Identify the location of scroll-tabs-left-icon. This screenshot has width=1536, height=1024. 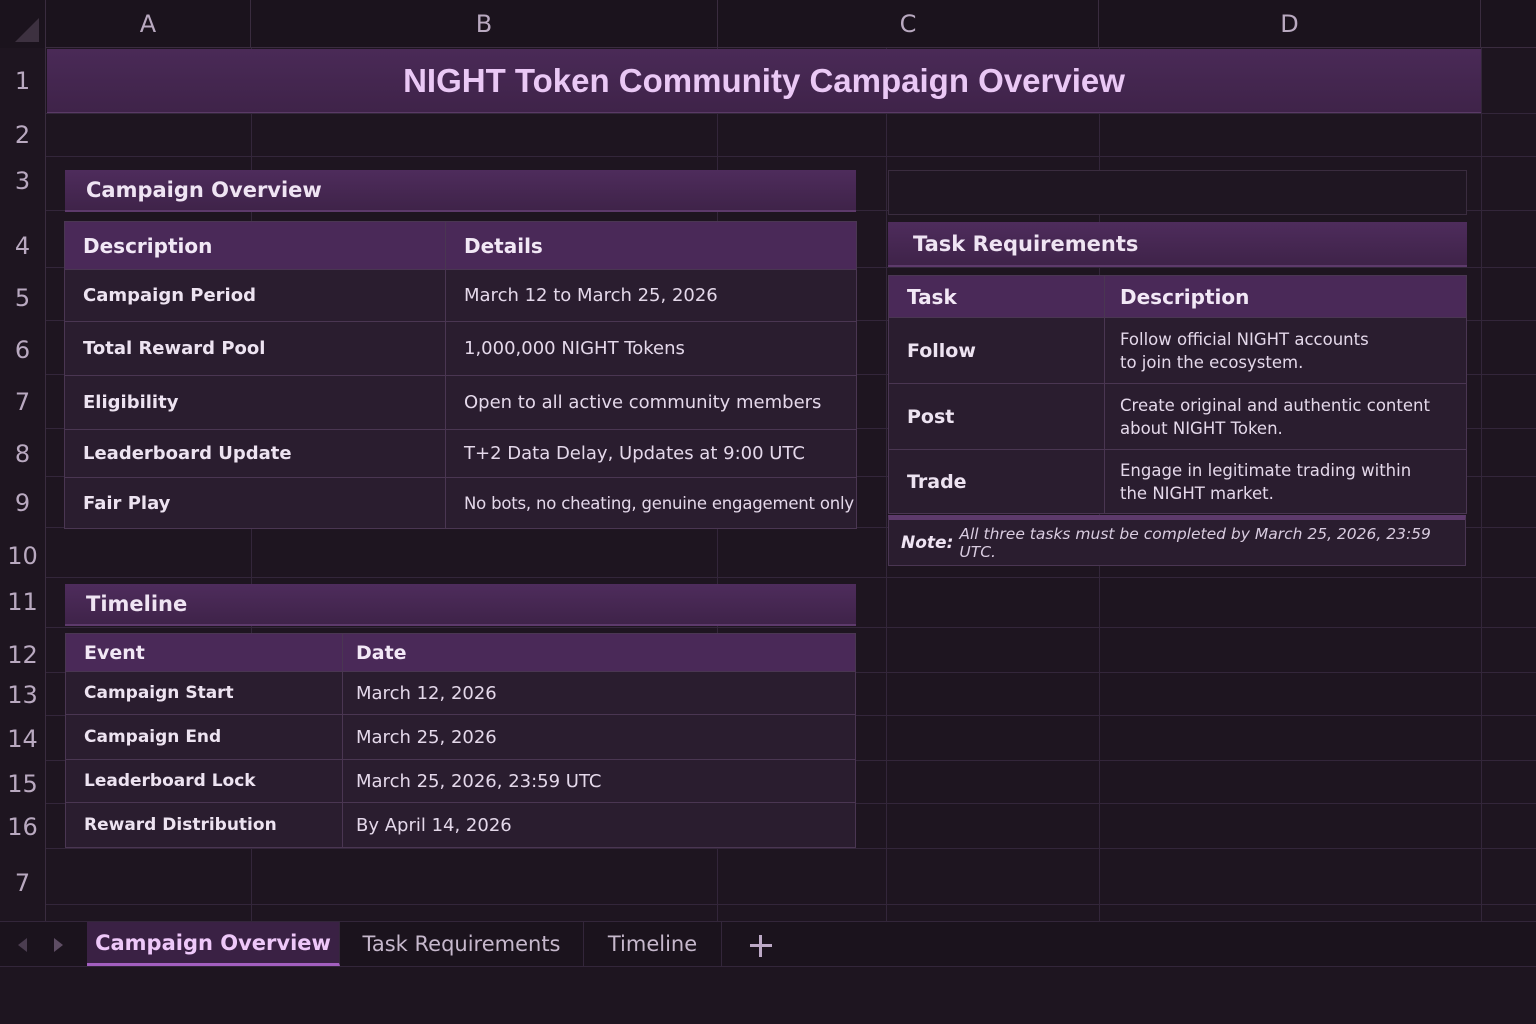
(22, 945).